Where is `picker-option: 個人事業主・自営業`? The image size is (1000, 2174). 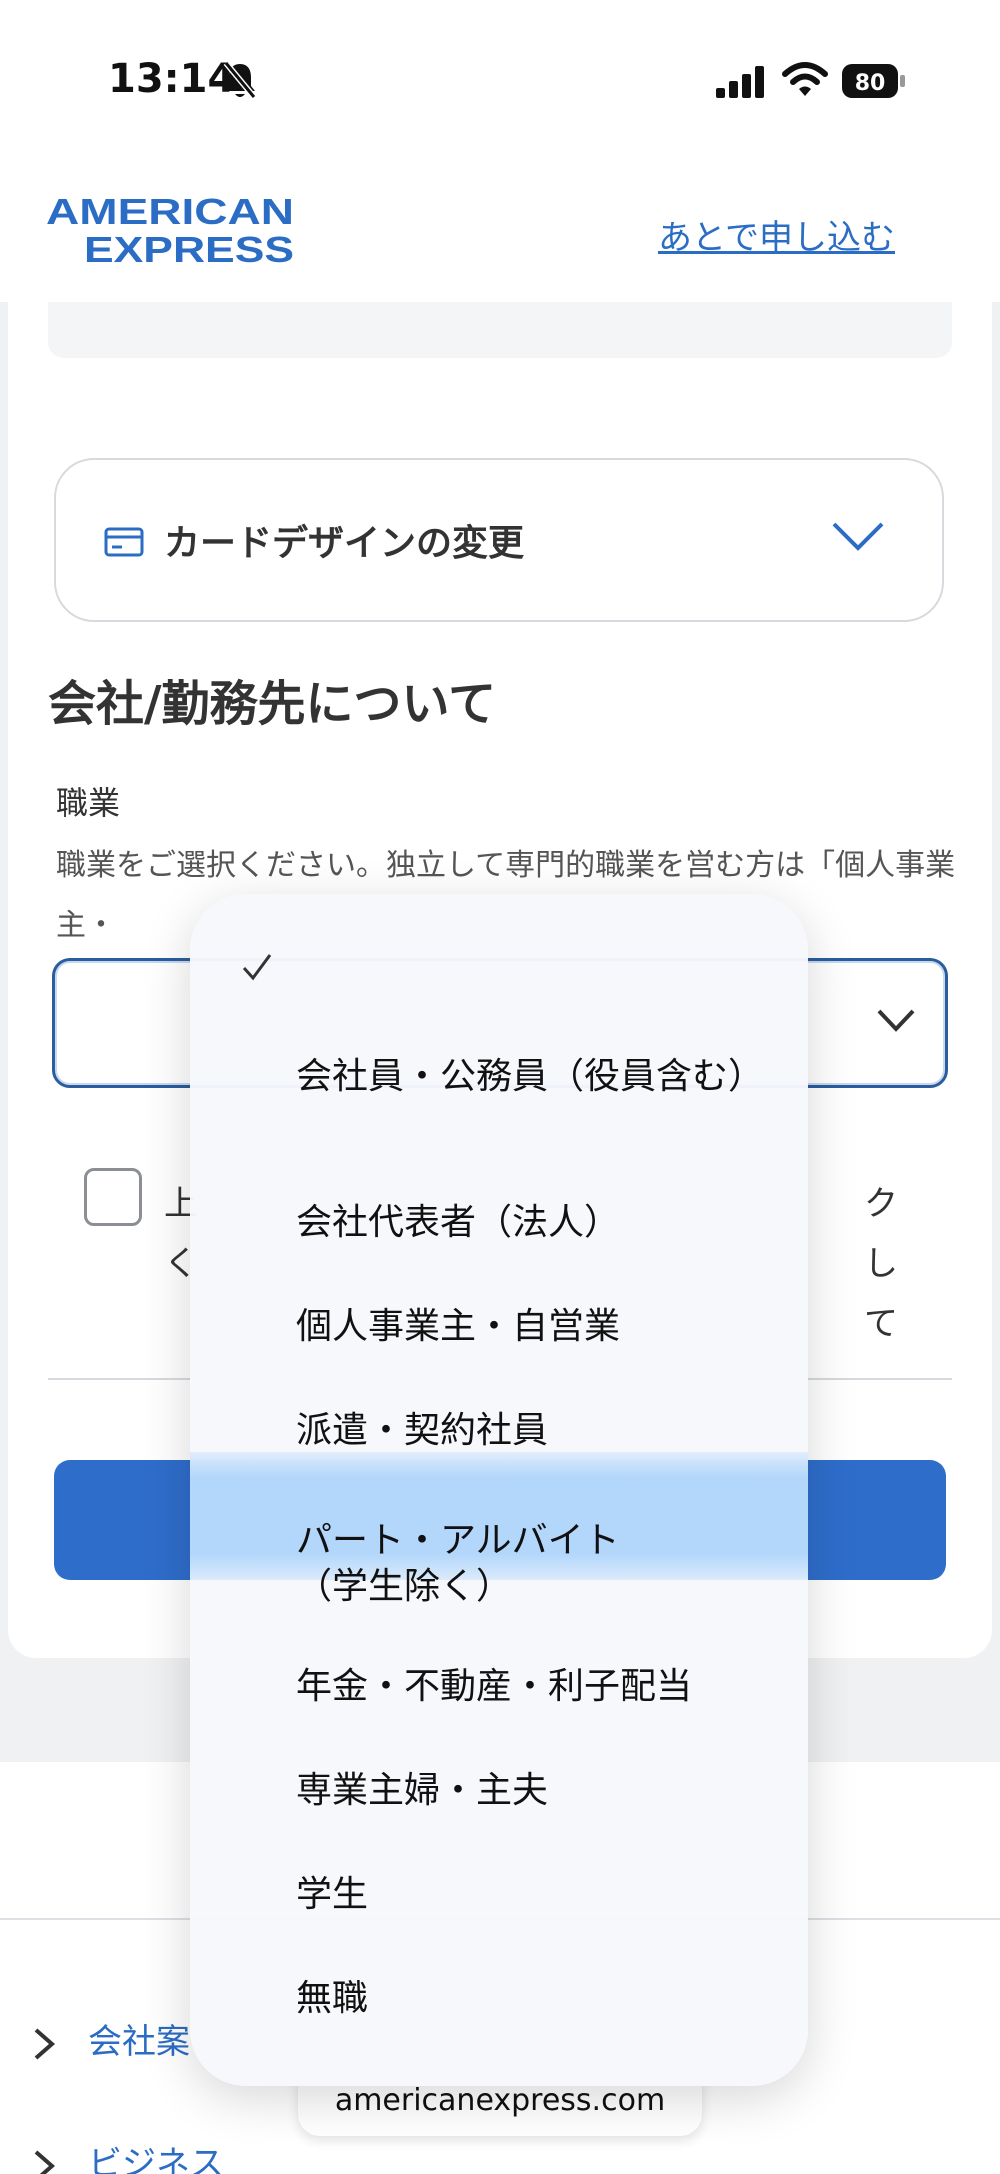 picker-option: 個人事業主・自営業 is located at coordinates (531, 1327).